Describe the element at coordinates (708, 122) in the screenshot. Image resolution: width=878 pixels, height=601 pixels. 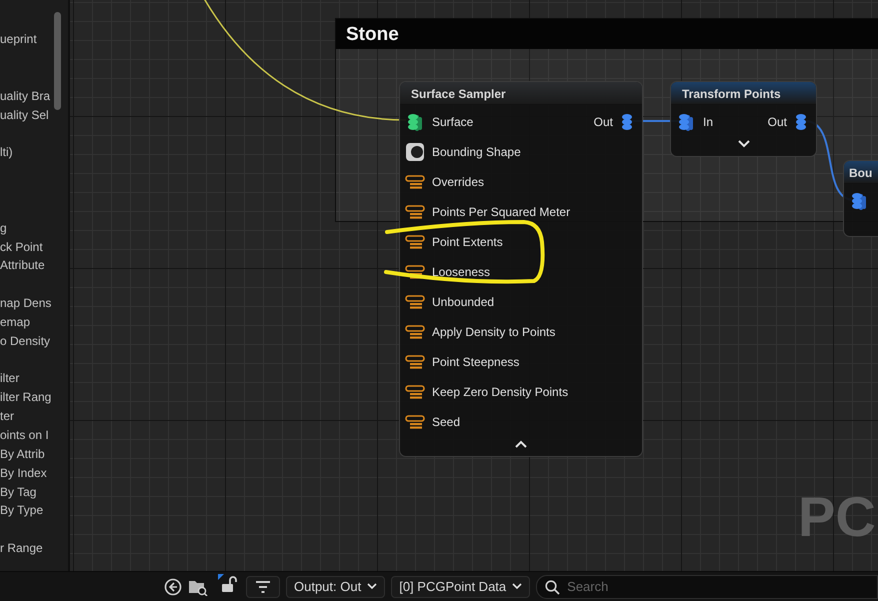
I see `pin-label: In` at that location.